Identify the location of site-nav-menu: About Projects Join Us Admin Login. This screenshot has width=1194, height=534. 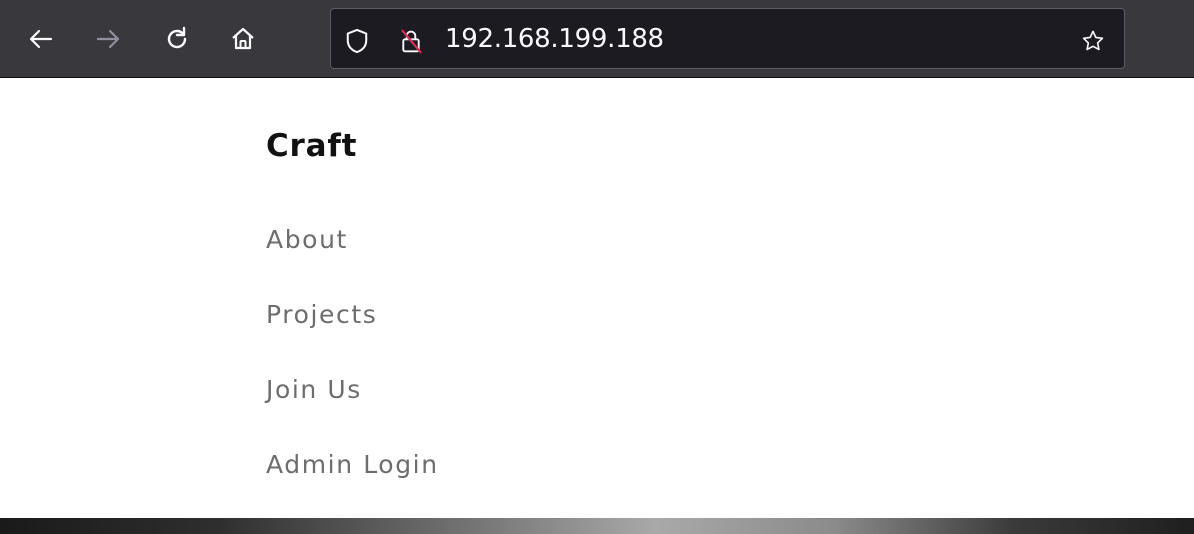
(352, 368).